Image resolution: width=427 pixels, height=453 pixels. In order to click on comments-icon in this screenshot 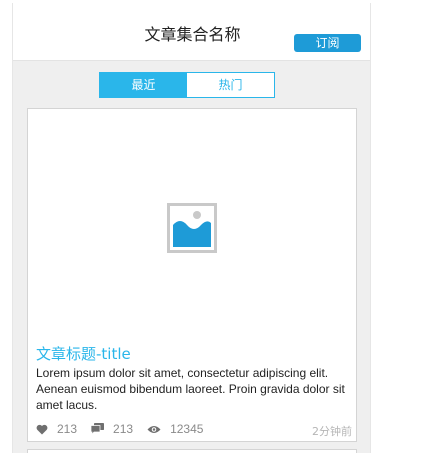, I will do `click(98, 429)`.